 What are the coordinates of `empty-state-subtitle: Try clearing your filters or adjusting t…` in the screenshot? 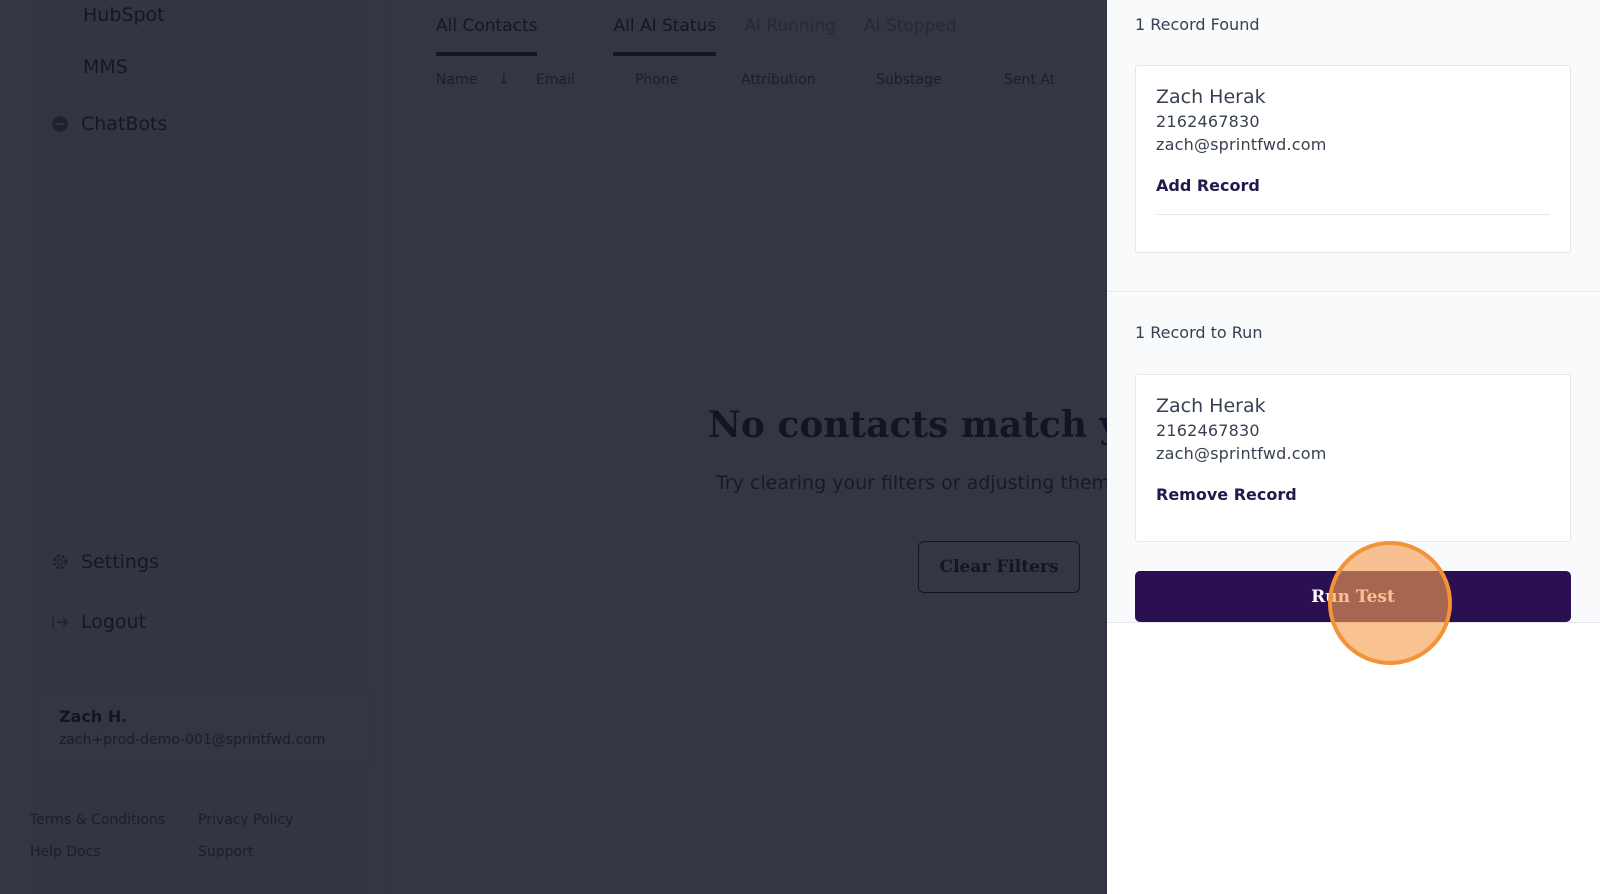 It's located at (926, 483).